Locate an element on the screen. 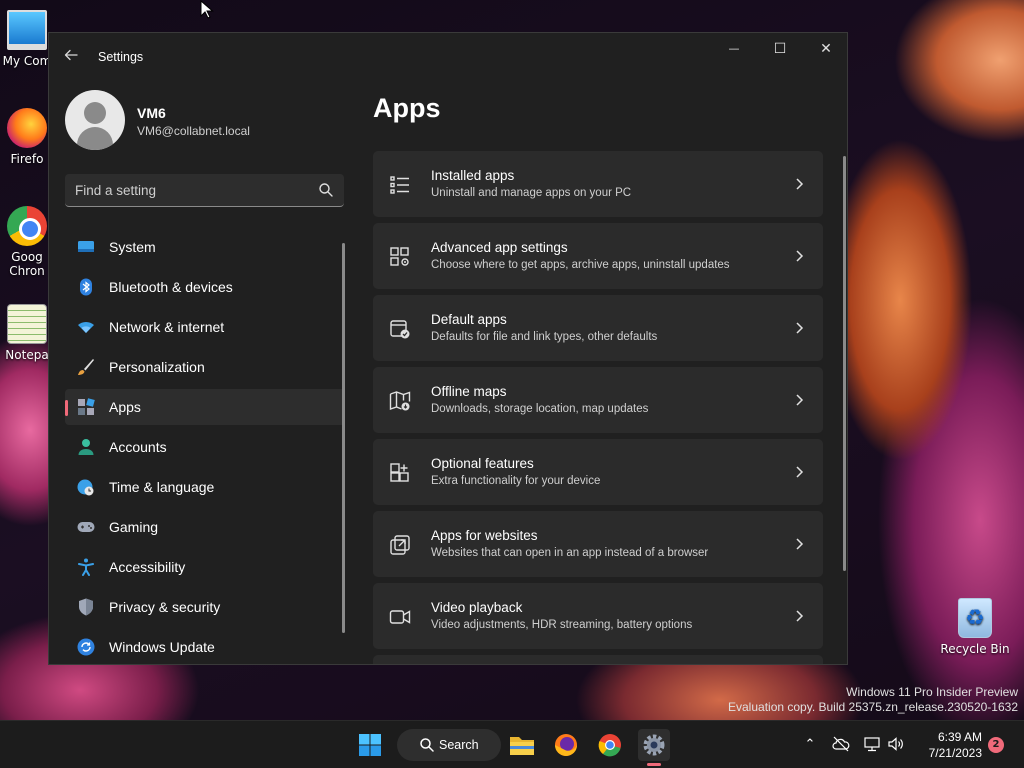  content-scrollbar is located at coordinates (844, 363).